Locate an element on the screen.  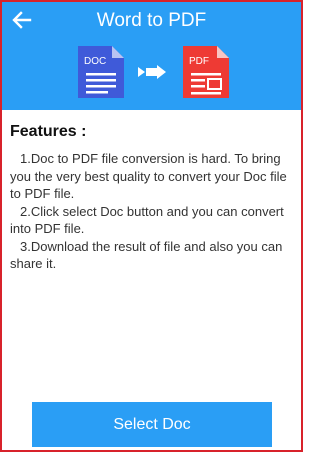
pdf-file-label: PDF is located at coordinates (199, 61).